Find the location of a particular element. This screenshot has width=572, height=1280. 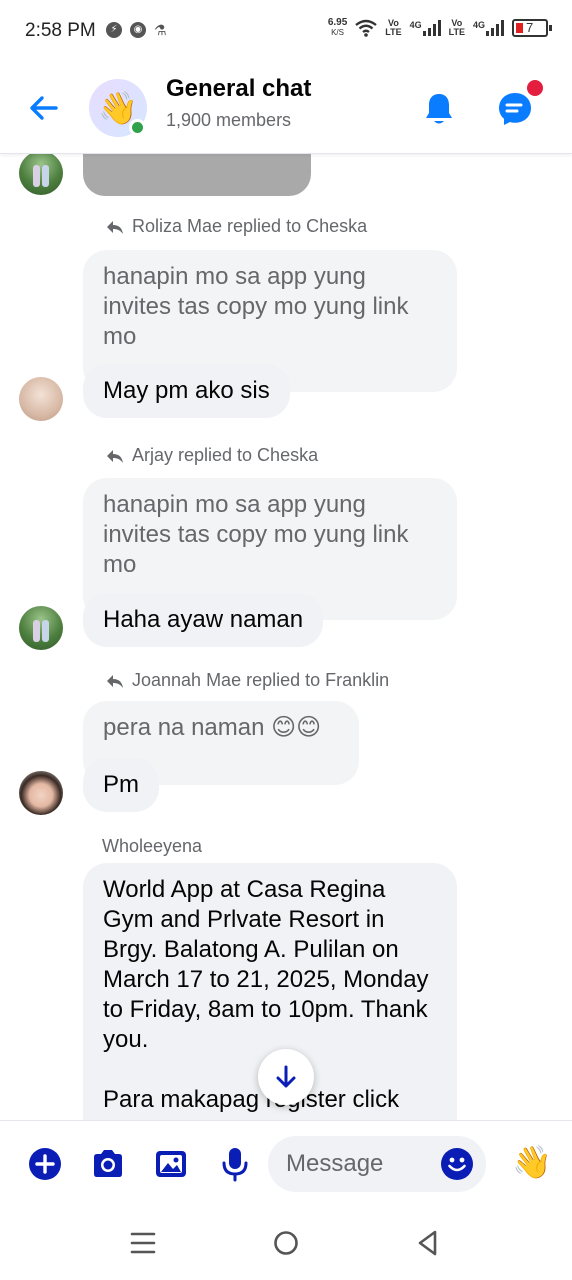

battery-level: 7 is located at coordinates (530, 27).